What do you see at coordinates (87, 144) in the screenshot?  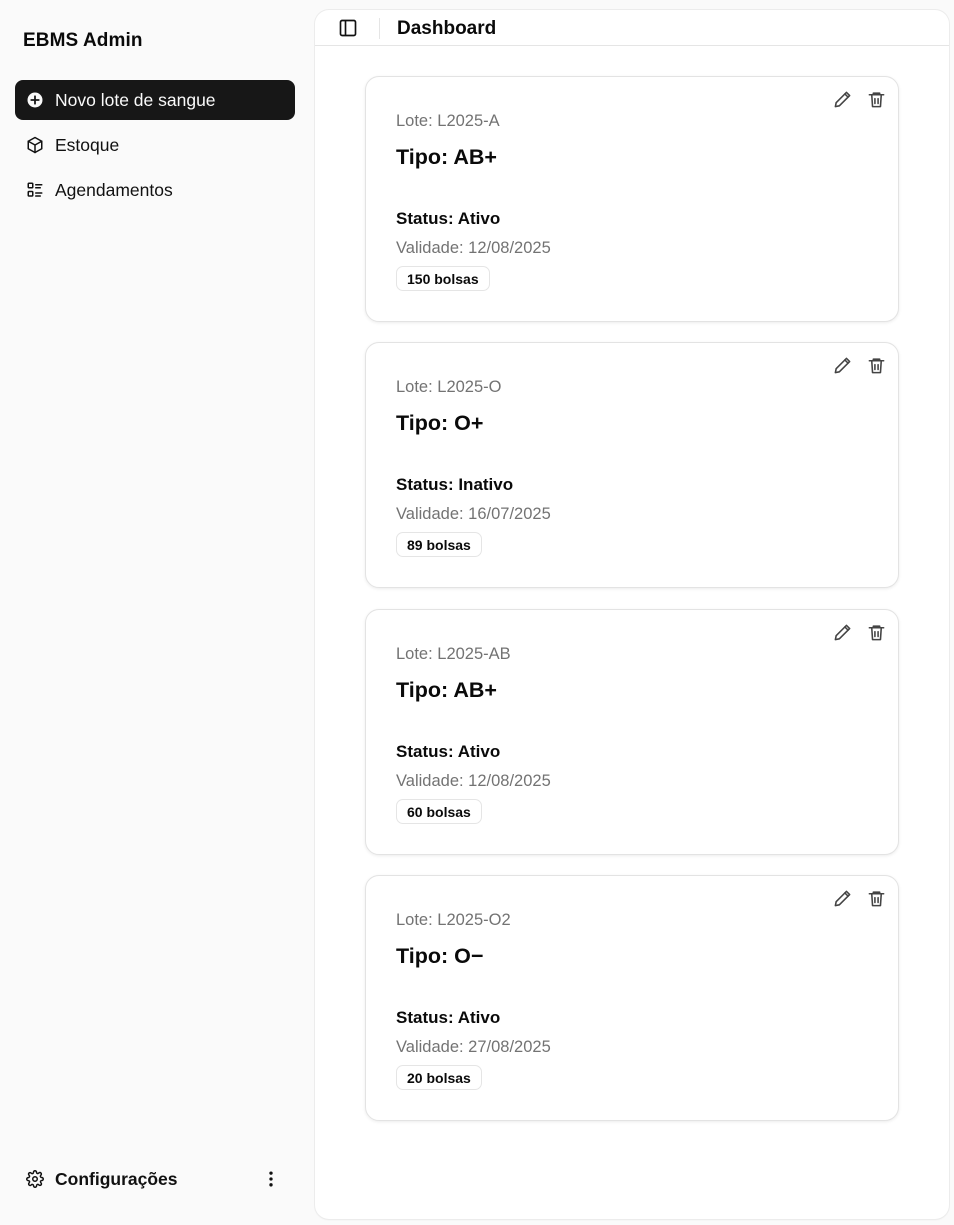 I see `sidebar-item-label: Estoque` at bounding box center [87, 144].